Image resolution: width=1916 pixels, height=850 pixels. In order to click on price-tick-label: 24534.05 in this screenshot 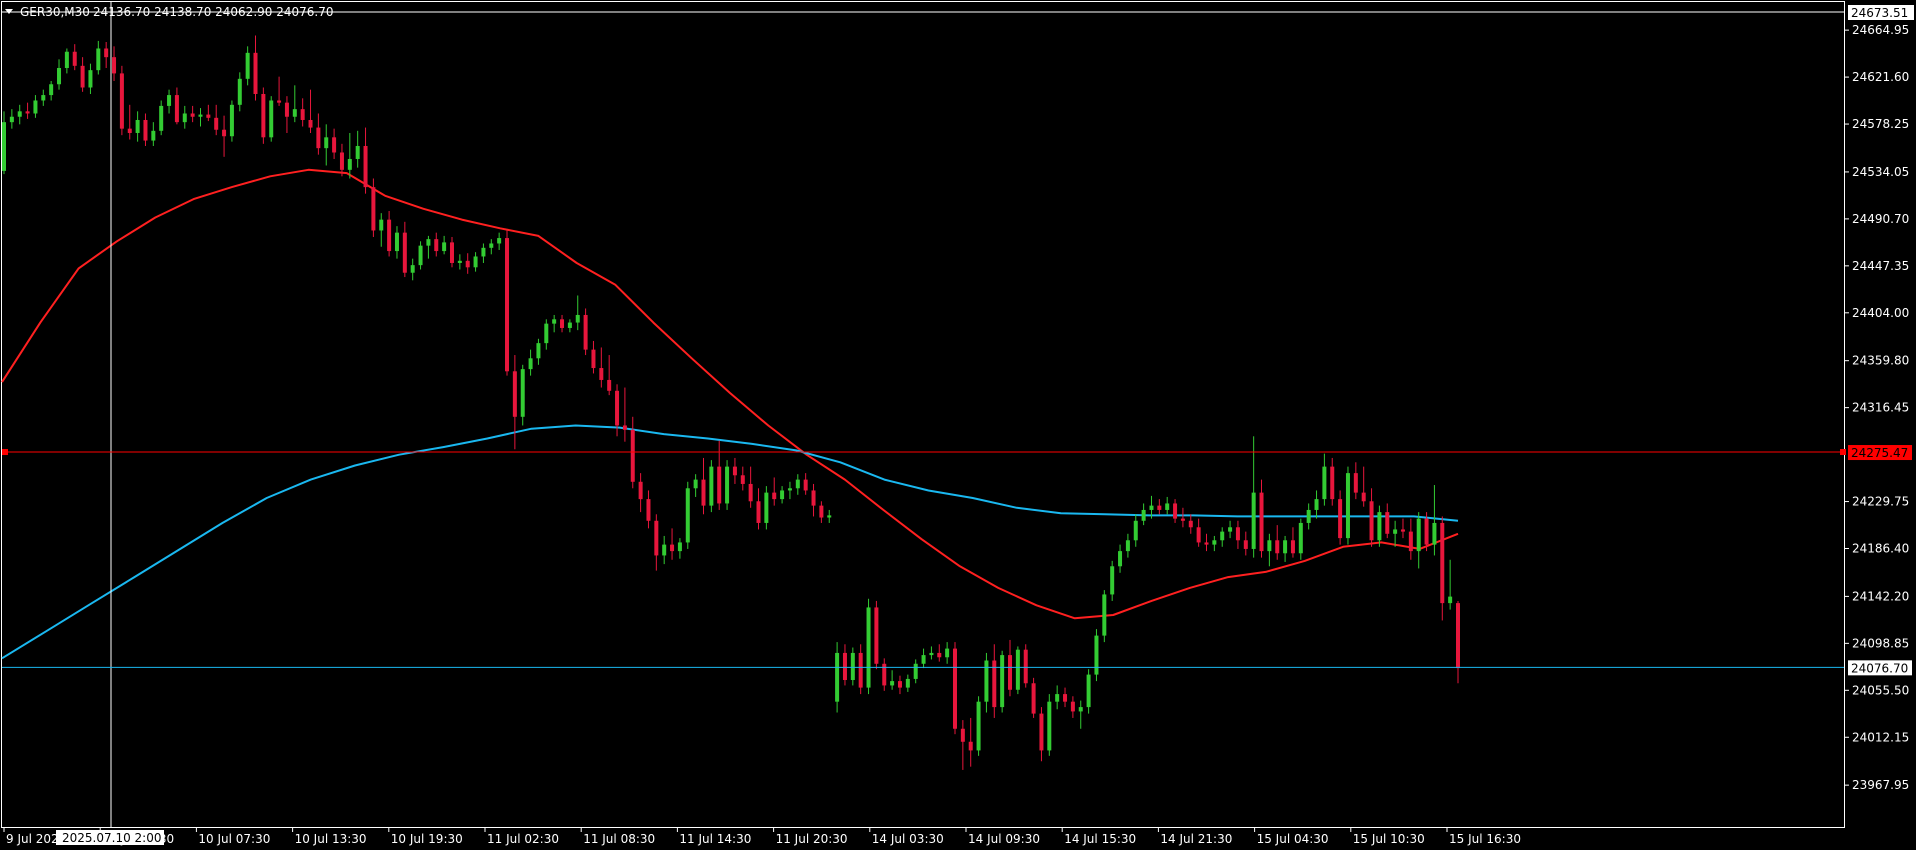, I will do `click(1880, 172)`.